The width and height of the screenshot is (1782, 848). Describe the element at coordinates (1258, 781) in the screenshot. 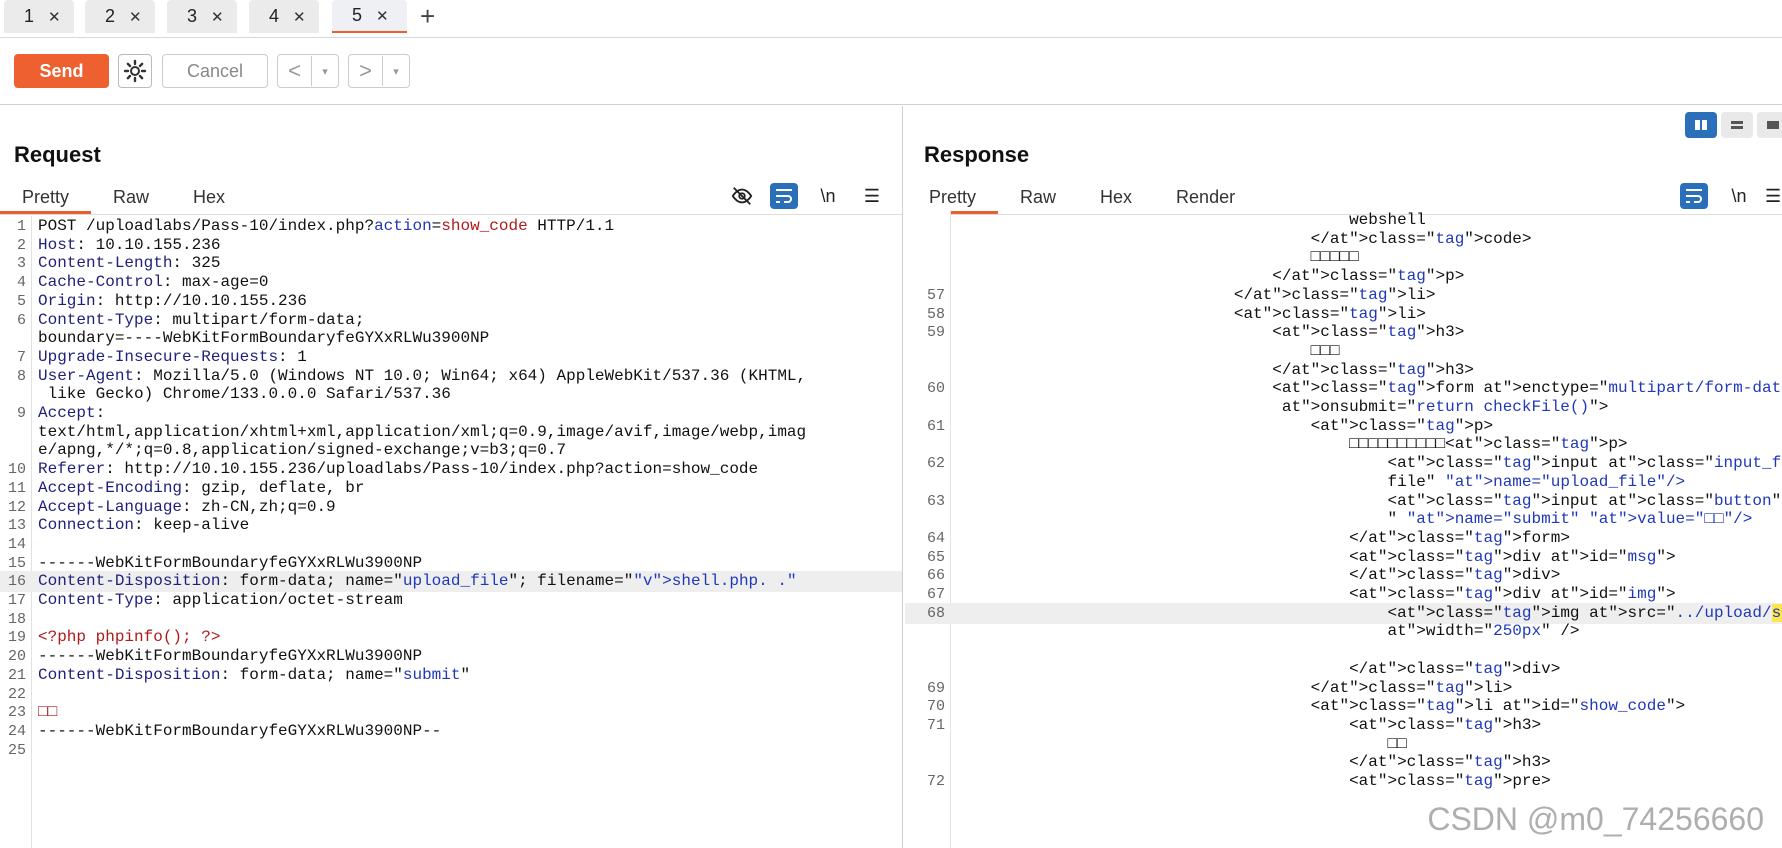

I see `line-text: <at">class="tag">pre>` at that location.